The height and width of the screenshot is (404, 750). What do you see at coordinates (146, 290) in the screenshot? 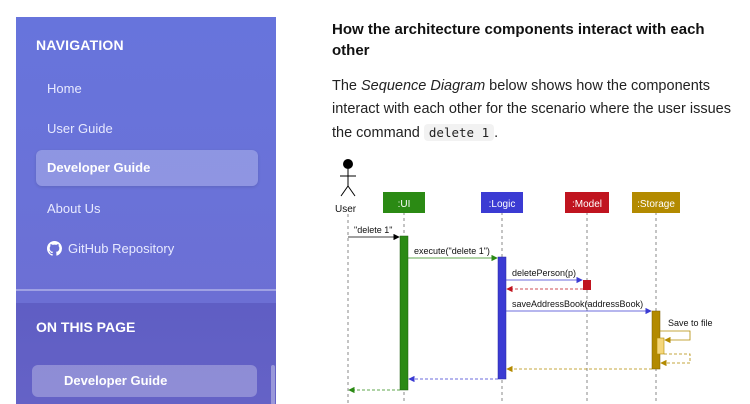
I see `sidebar-divider` at bounding box center [146, 290].